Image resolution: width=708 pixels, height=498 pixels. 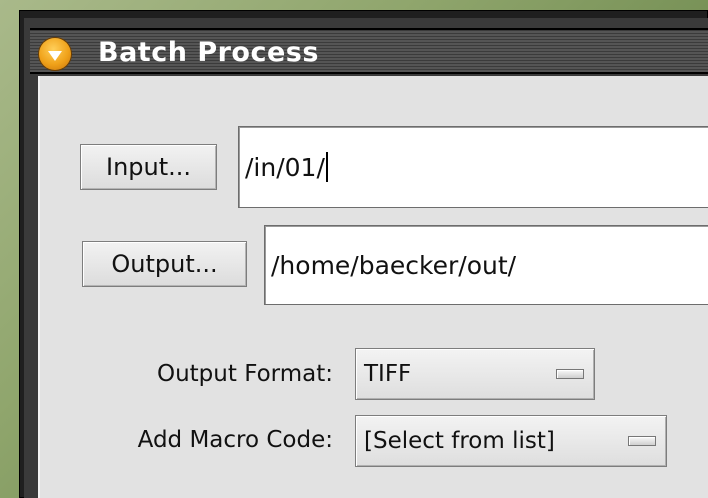 What do you see at coordinates (244, 374) in the screenshot?
I see `output-format-label: Output Format:` at bounding box center [244, 374].